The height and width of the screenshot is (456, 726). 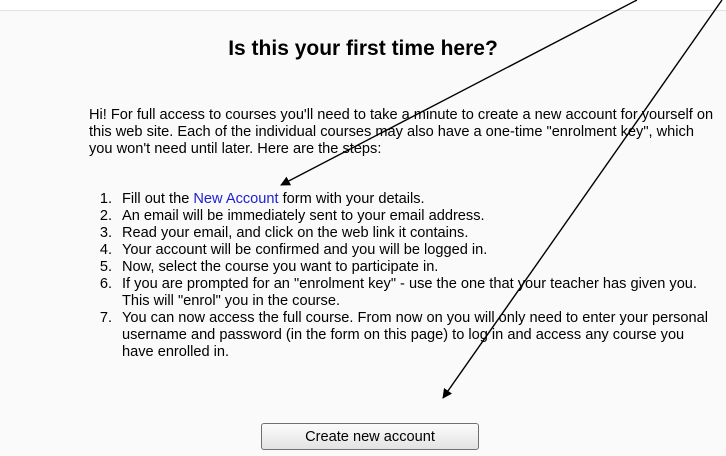 What do you see at coordinates (105, 216) in the screenshot?
I see `step-number: 2.` at bounding box center [105, 216].